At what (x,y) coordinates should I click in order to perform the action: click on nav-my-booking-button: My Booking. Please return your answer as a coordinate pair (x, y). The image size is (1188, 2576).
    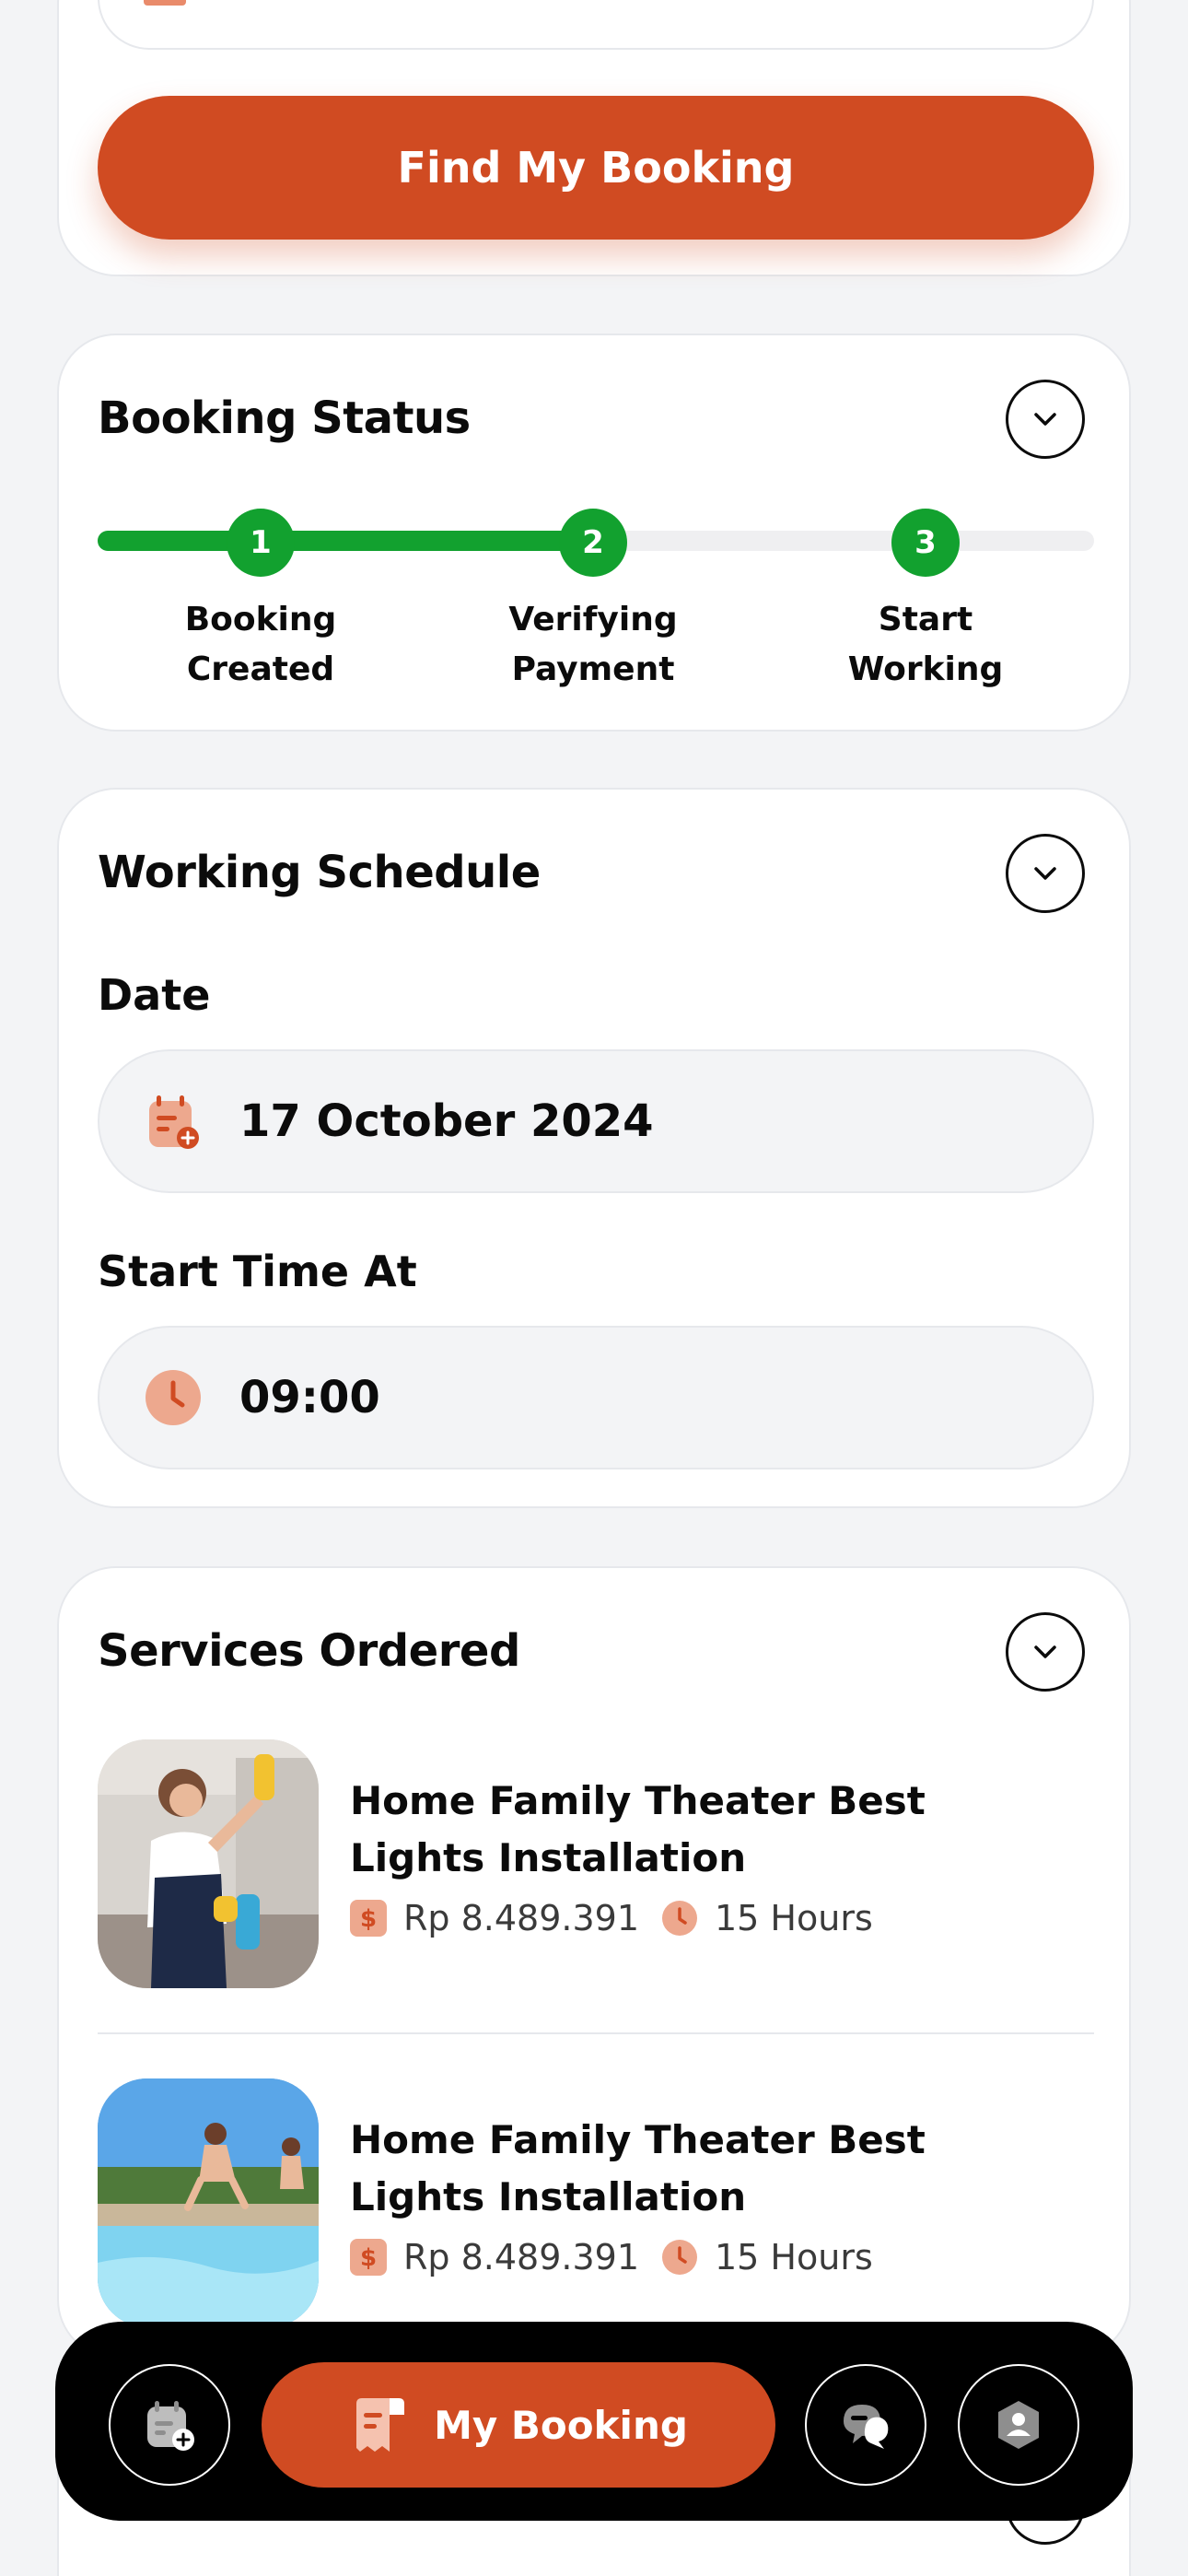
    Looking at the image, I should click on (518, 2425).